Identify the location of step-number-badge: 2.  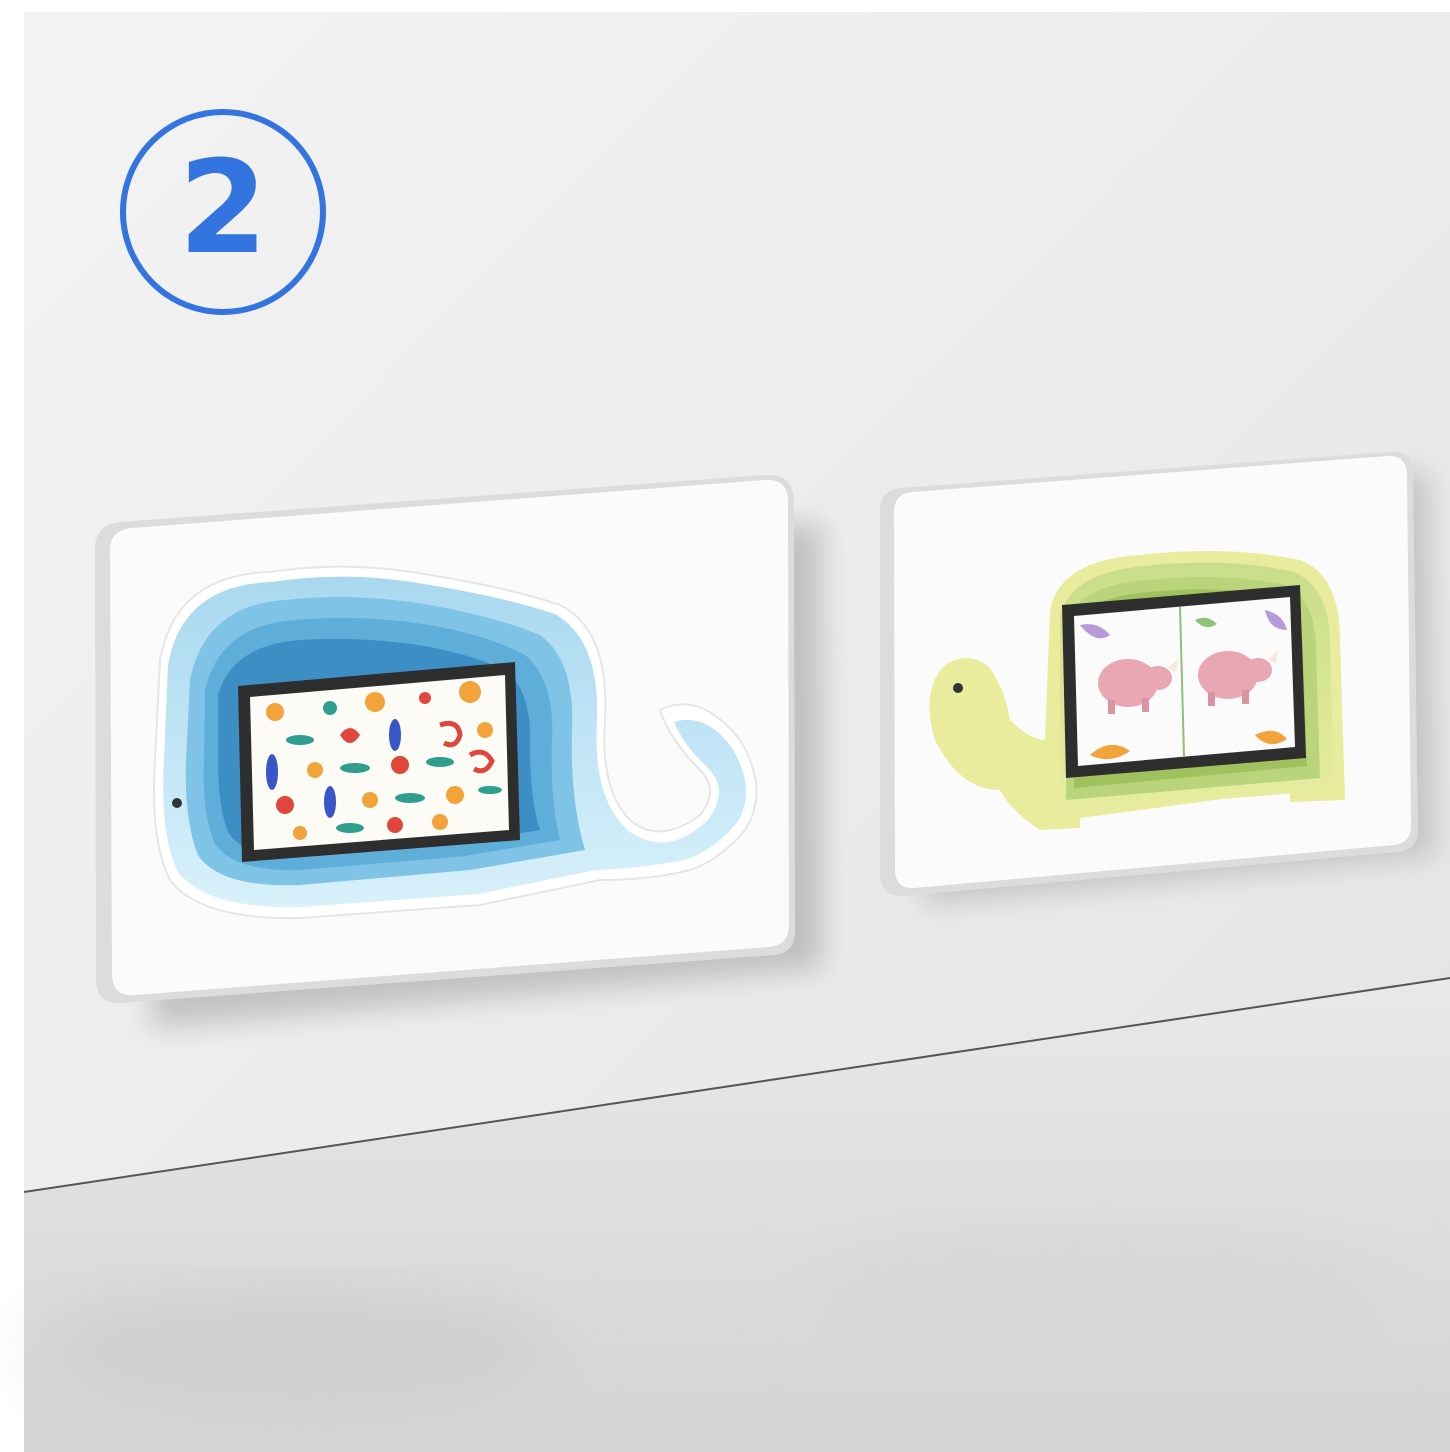
(223, 212).